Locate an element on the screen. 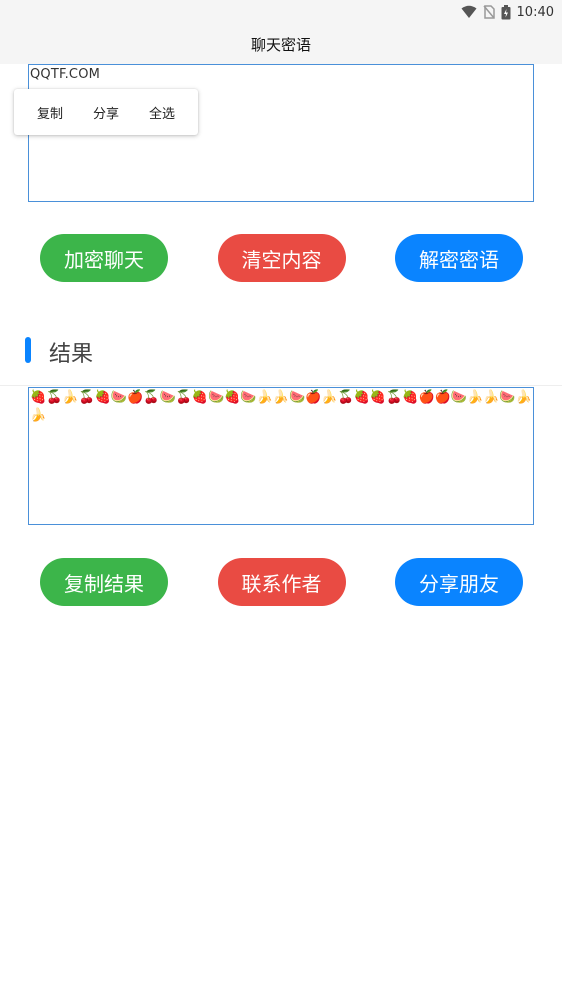 This screenshot has width=562, height=1000. status-bar: 10:40 is located at coordinates (281, 12).